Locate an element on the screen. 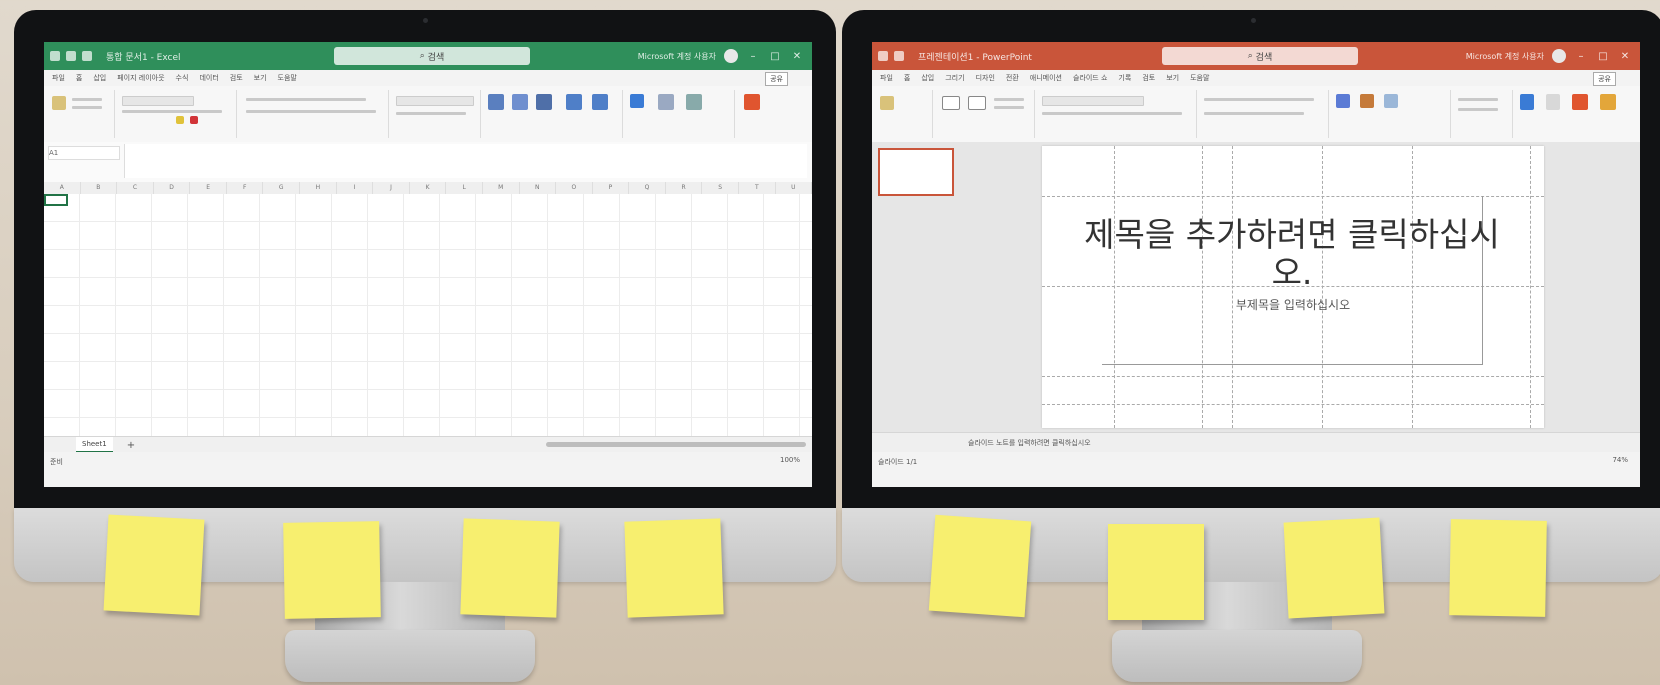 This screenshot has width=1660, height=685. sort-filter-icon is located at coordinates (666, 102).